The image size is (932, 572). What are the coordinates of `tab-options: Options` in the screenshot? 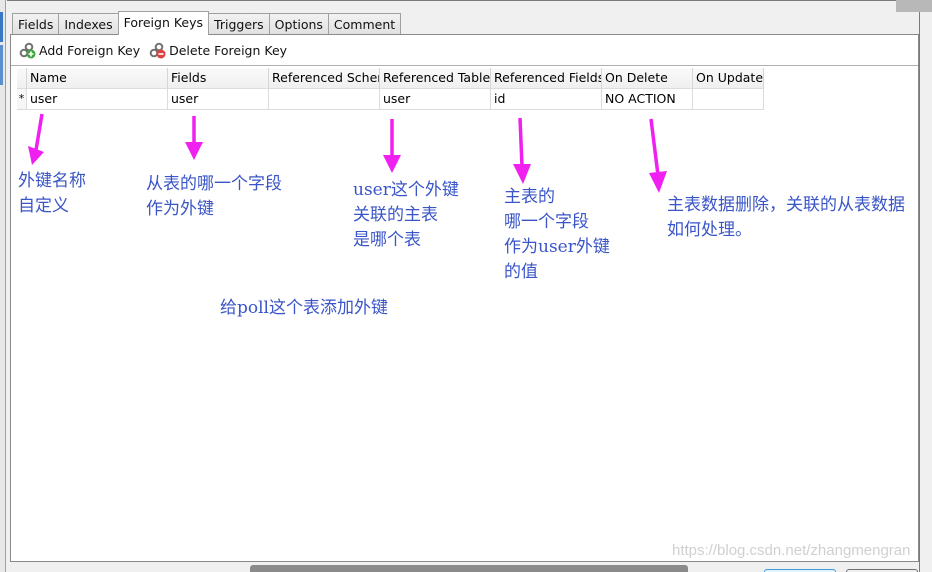 It's located at (298, 24).